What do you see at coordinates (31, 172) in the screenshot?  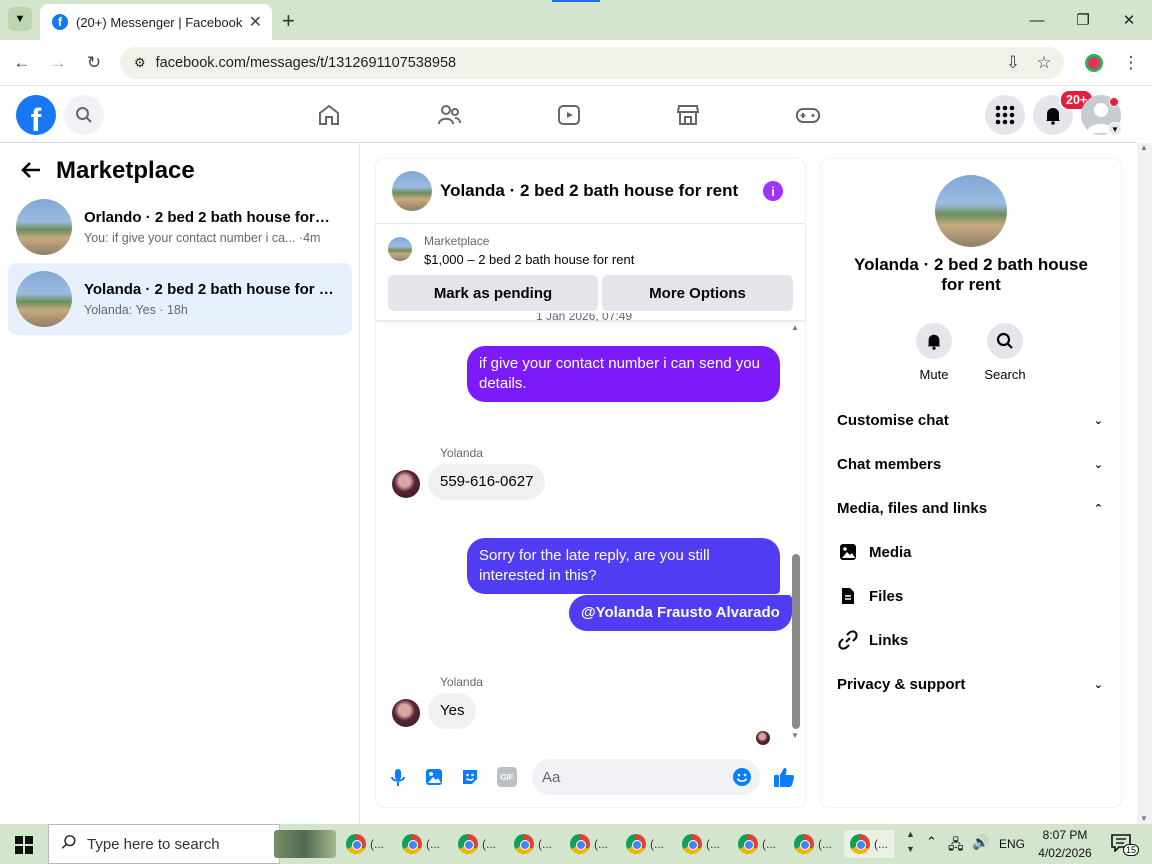 I see `back-arrow-icon` at bounding box center [31, 172].